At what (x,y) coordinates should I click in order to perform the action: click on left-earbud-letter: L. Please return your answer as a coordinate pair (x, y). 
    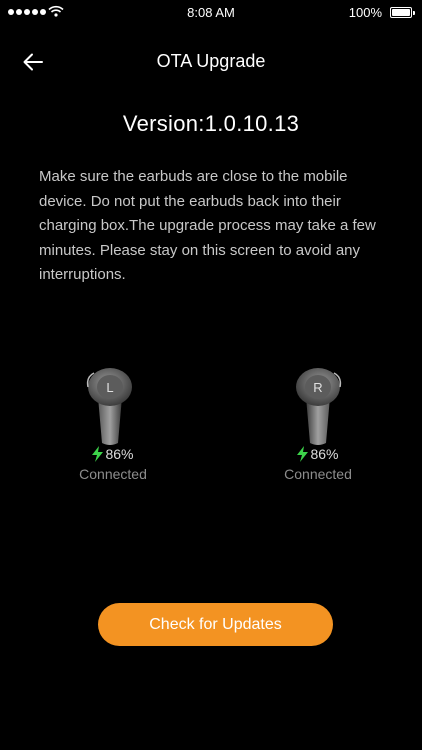
    Looking at the image, I should click on (109, 387).